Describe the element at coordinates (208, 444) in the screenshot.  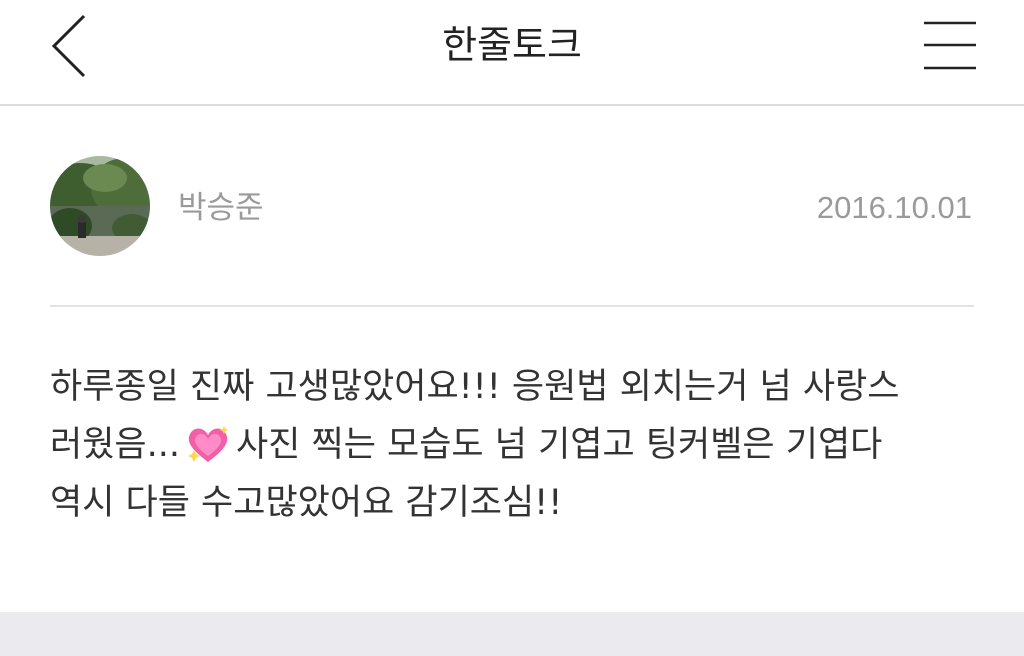
I see `sparkling-heart-icon` at that location.